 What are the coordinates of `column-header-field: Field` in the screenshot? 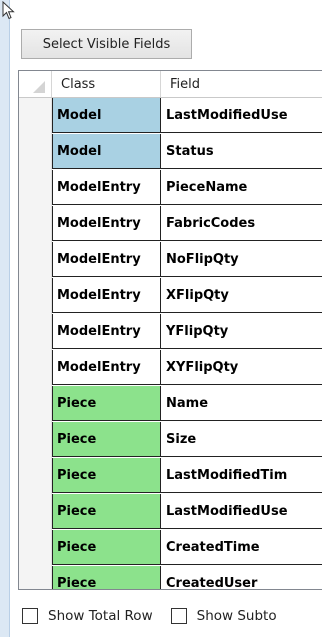 It's located at (241, 84).